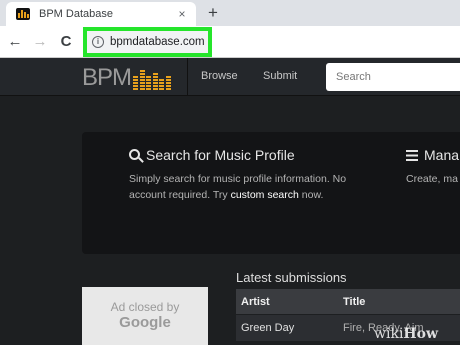  Describe the element at coordinates (107, 77) in the screenshot. I see `logo-text: BPM` at that location.